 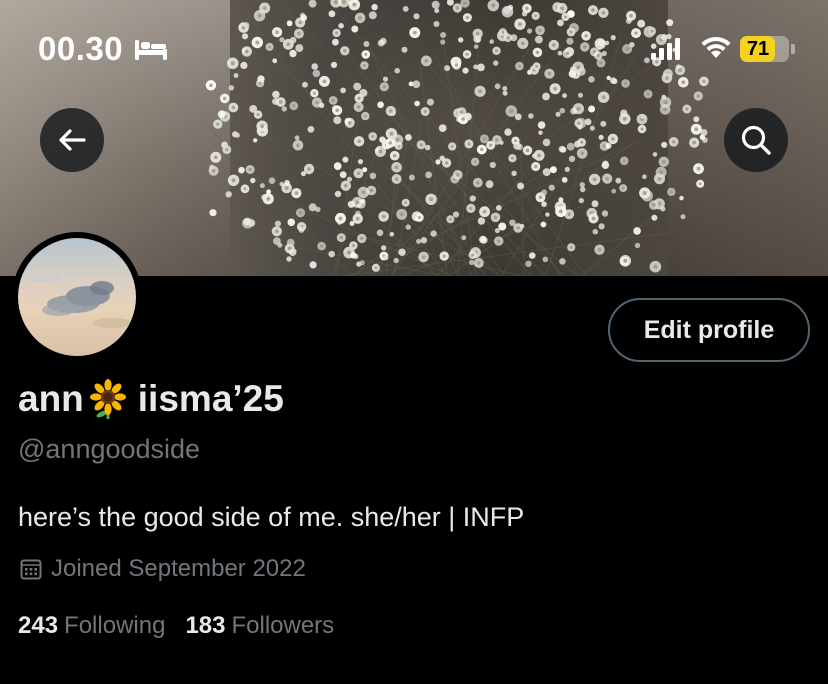 I want to click on battery-level: 71, so click(x=758, y=49).